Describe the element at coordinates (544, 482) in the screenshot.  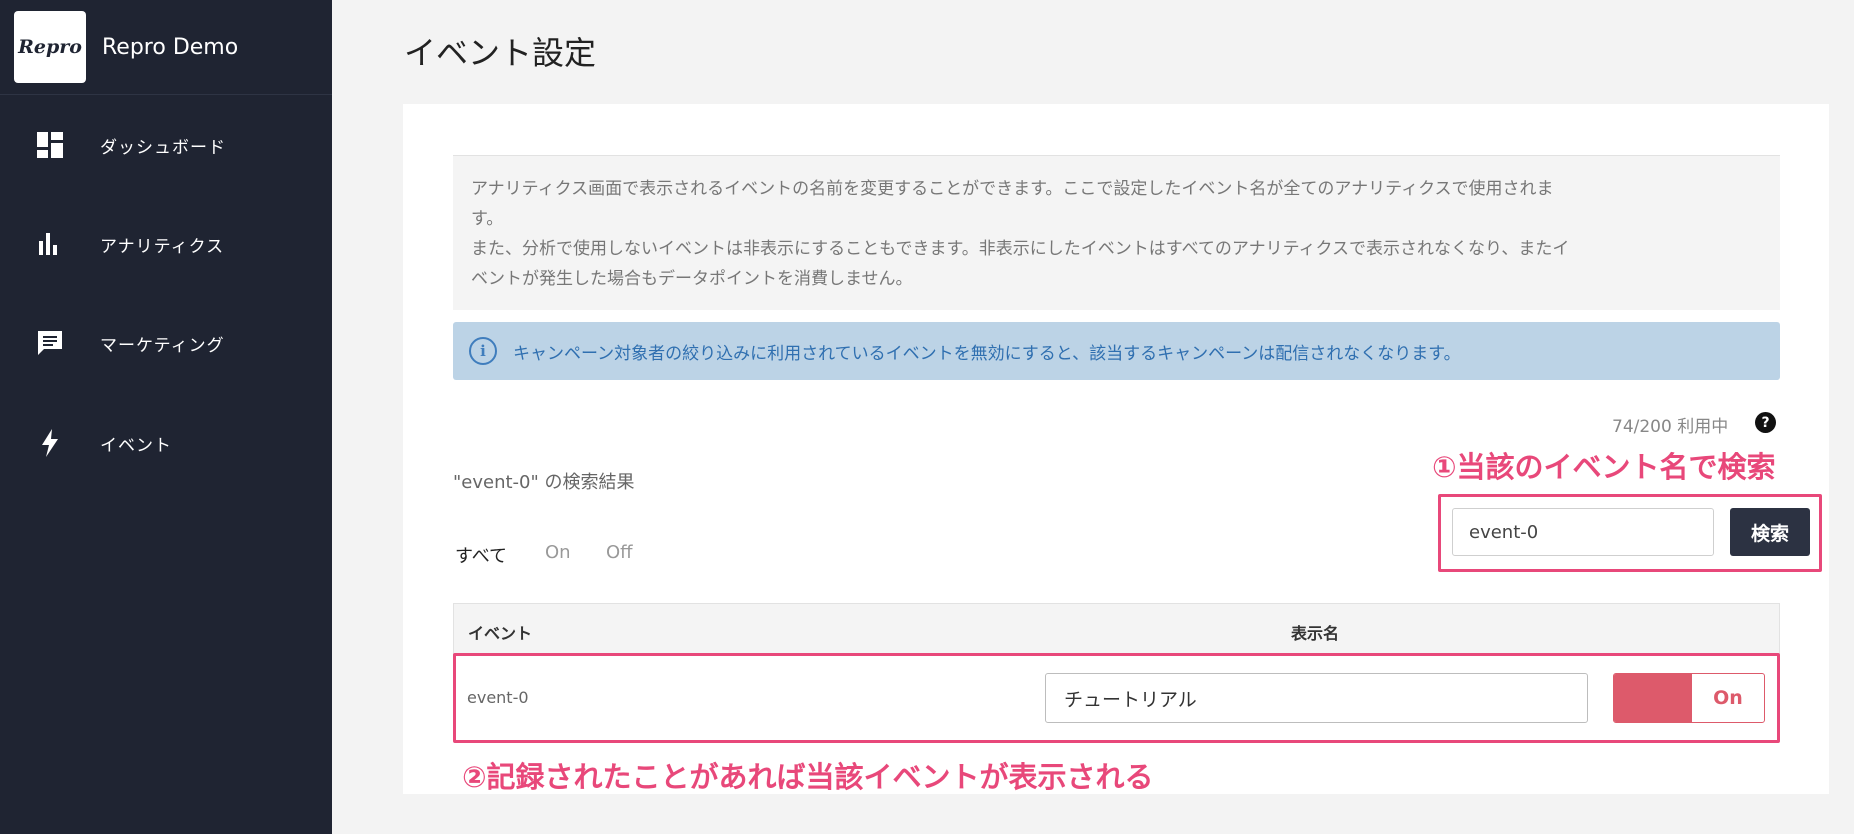
I see `search-result-label: "event-0" の検索結果` at that location.